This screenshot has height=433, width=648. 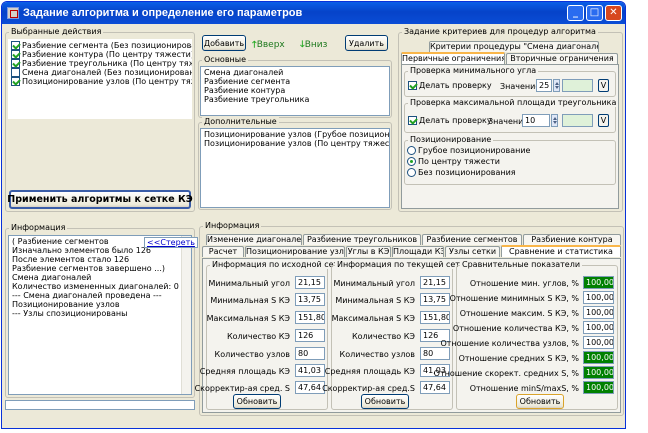 What do you see at coordinates (577, 120) in the screenshot?
I see `max-area-extra-input` at bounding box center [577, 120].